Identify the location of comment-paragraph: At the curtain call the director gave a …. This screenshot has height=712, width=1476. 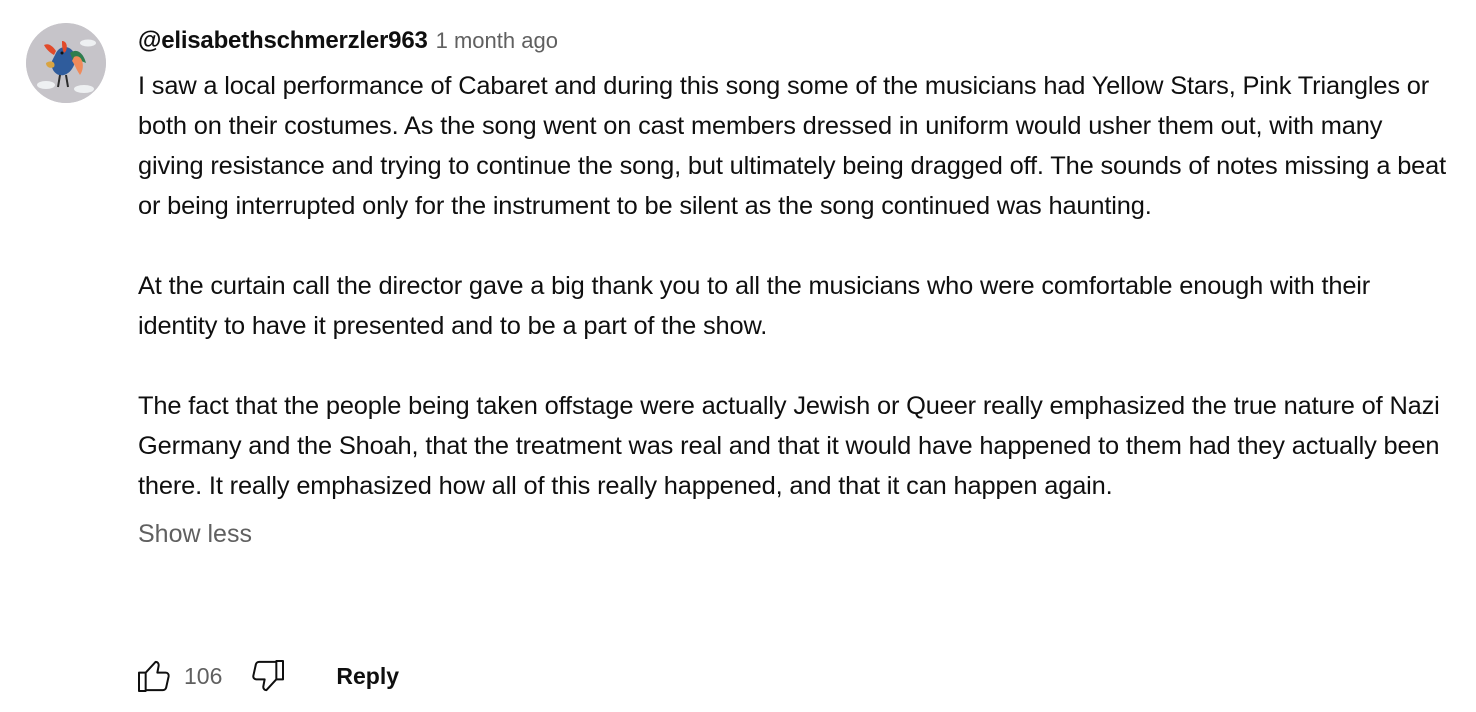
(754, 306).